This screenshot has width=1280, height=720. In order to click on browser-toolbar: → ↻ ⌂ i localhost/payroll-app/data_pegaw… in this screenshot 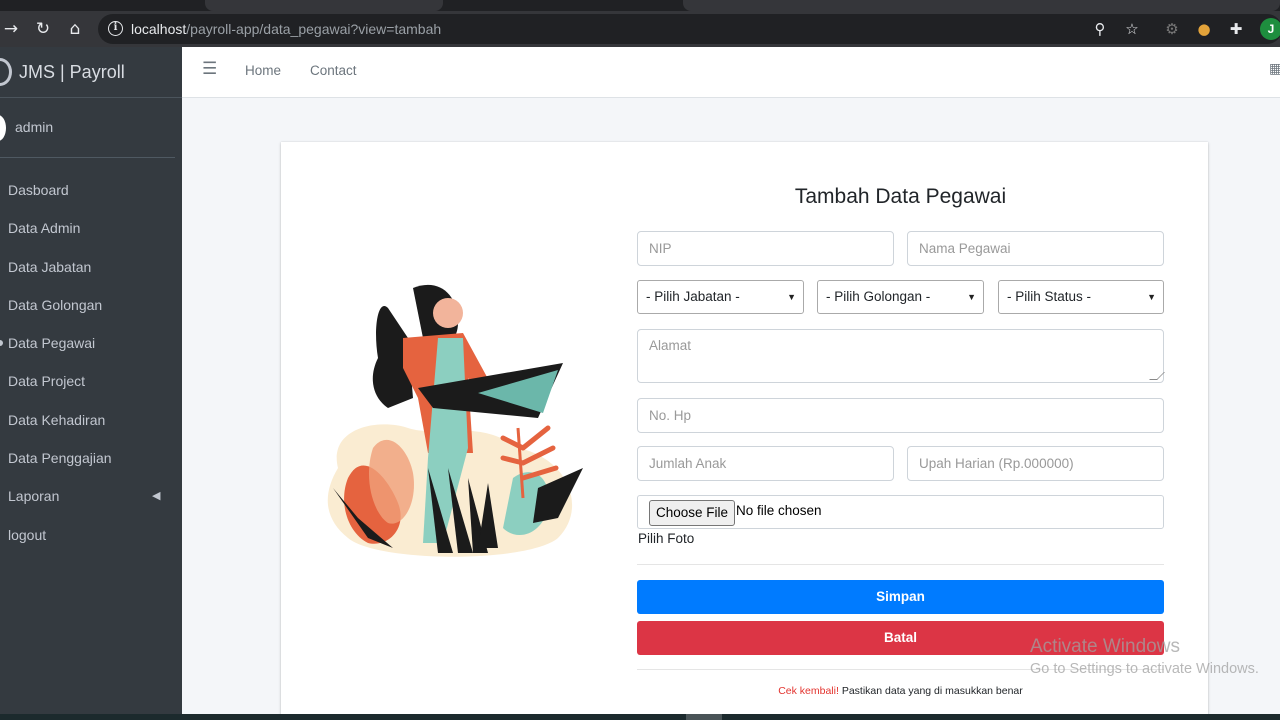, I will do `click(640, 29)`.